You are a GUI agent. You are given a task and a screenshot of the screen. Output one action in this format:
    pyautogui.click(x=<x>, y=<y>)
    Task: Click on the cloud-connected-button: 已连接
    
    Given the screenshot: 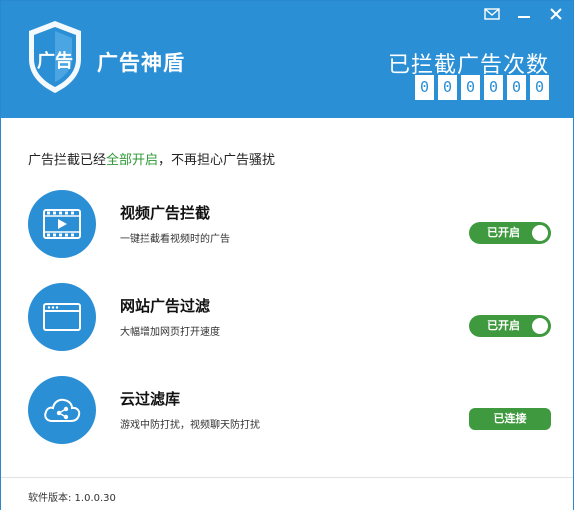 What is the action you would take?
    pyautogui.click(x=510, y=419)
    